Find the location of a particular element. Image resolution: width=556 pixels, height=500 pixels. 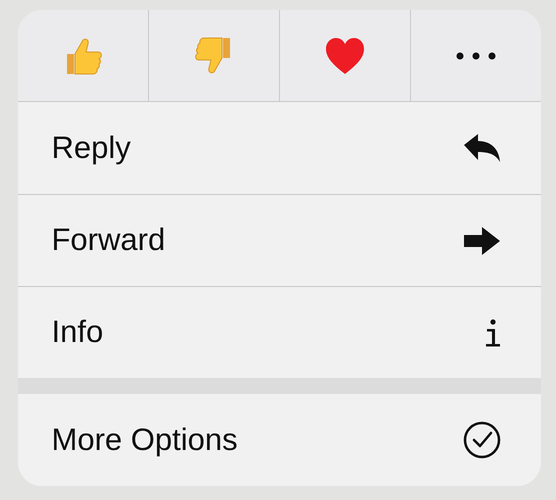

more-icon is located at coordinates (476, 56).